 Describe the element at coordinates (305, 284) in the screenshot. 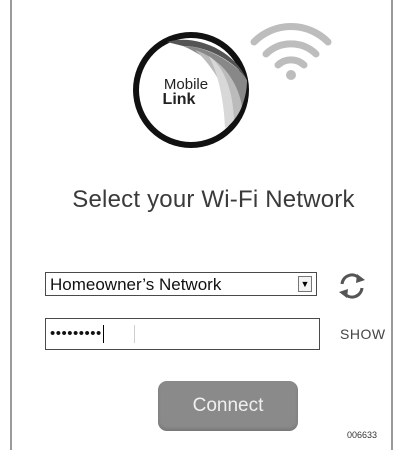

I see `chevron-down-icon: ▼` at that location.